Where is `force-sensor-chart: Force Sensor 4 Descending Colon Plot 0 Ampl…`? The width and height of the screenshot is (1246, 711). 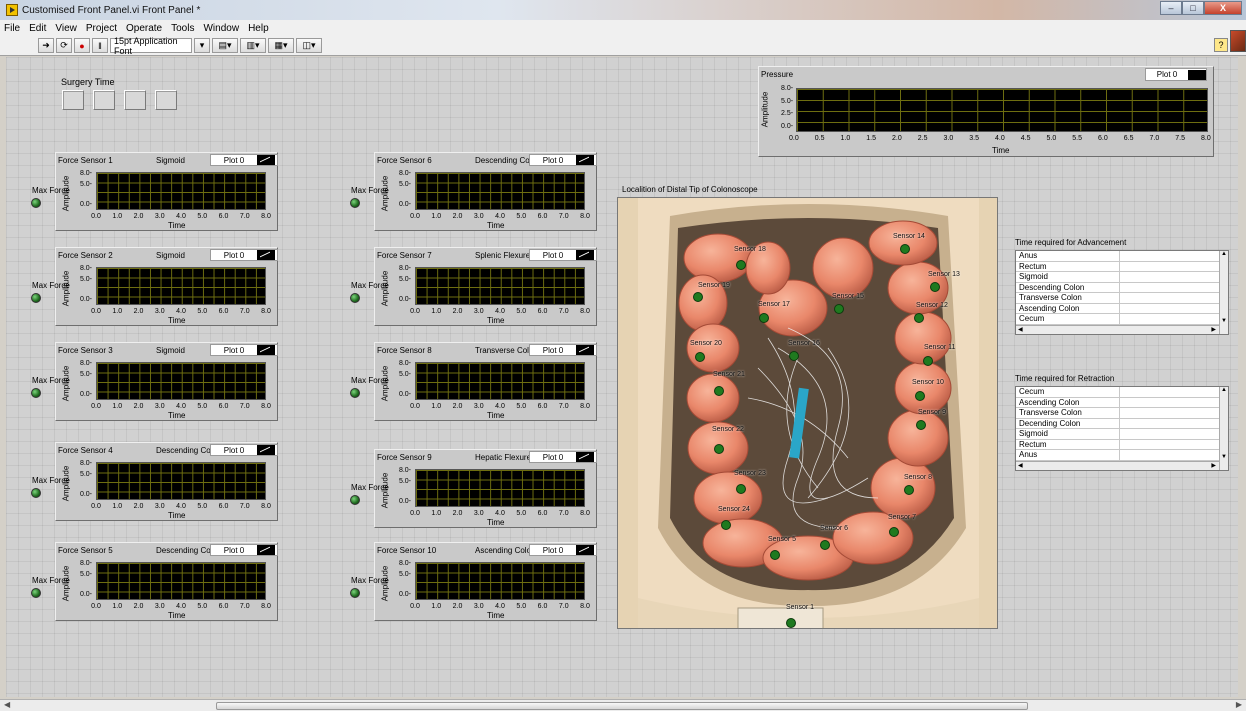
force-sensor-chart: Force Sensor 4 Descending Colon Plot 0 Ampl… is located at coordinates (166, 481).